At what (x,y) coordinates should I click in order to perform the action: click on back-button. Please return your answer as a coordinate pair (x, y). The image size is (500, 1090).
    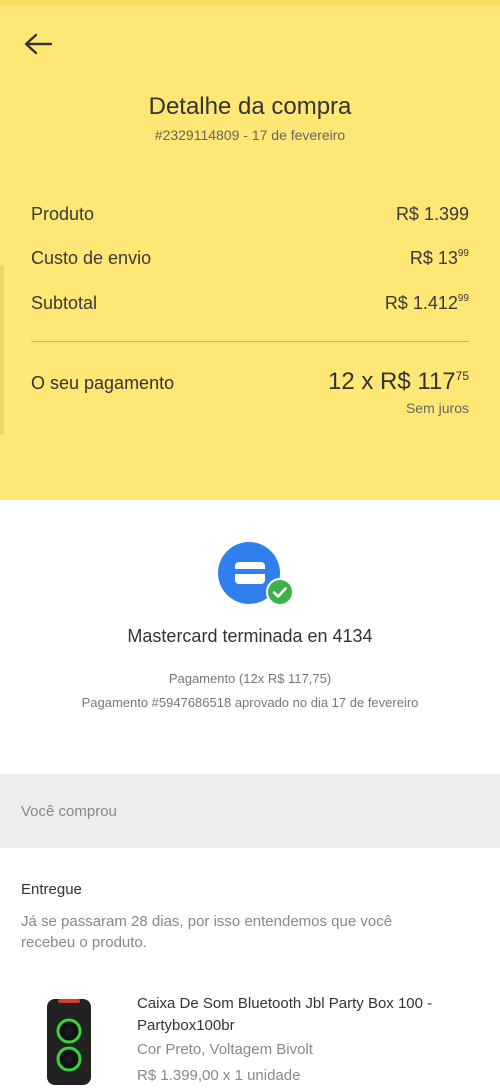
    Looking at the image, I should click on (38, 44).